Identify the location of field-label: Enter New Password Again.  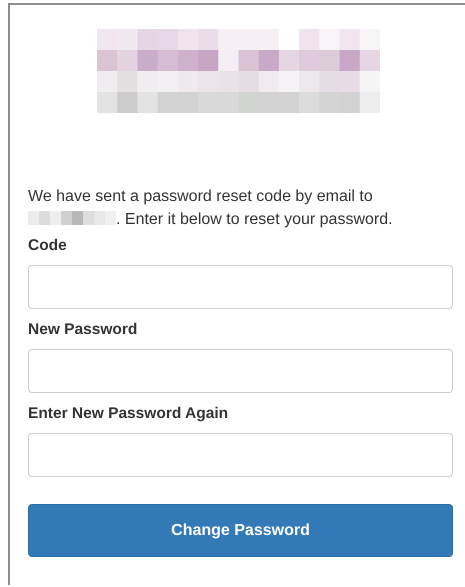
(129, 414).